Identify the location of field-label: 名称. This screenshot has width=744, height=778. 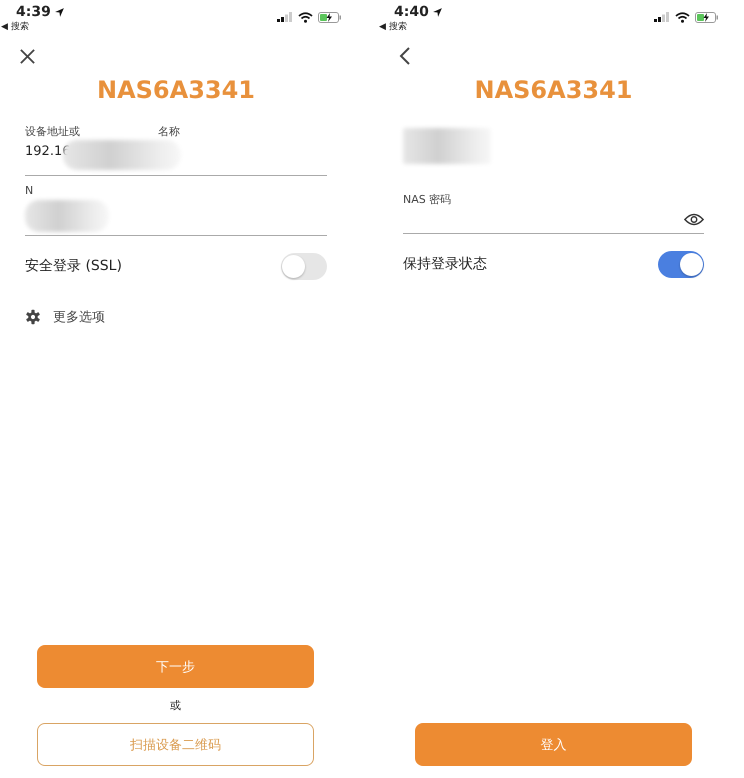
(169, 131).